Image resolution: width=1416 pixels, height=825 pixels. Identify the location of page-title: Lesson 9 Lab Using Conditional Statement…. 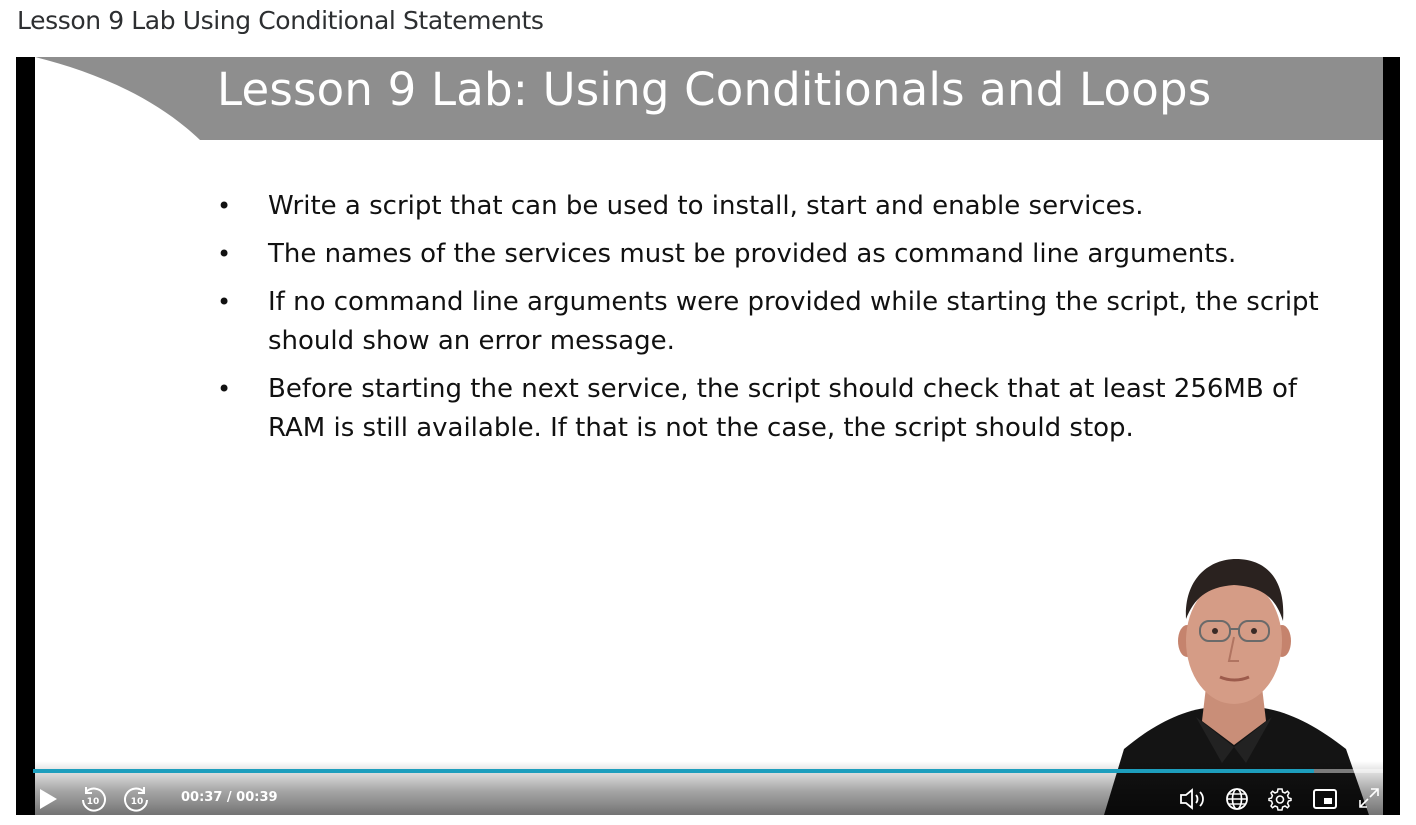
(280, 20).